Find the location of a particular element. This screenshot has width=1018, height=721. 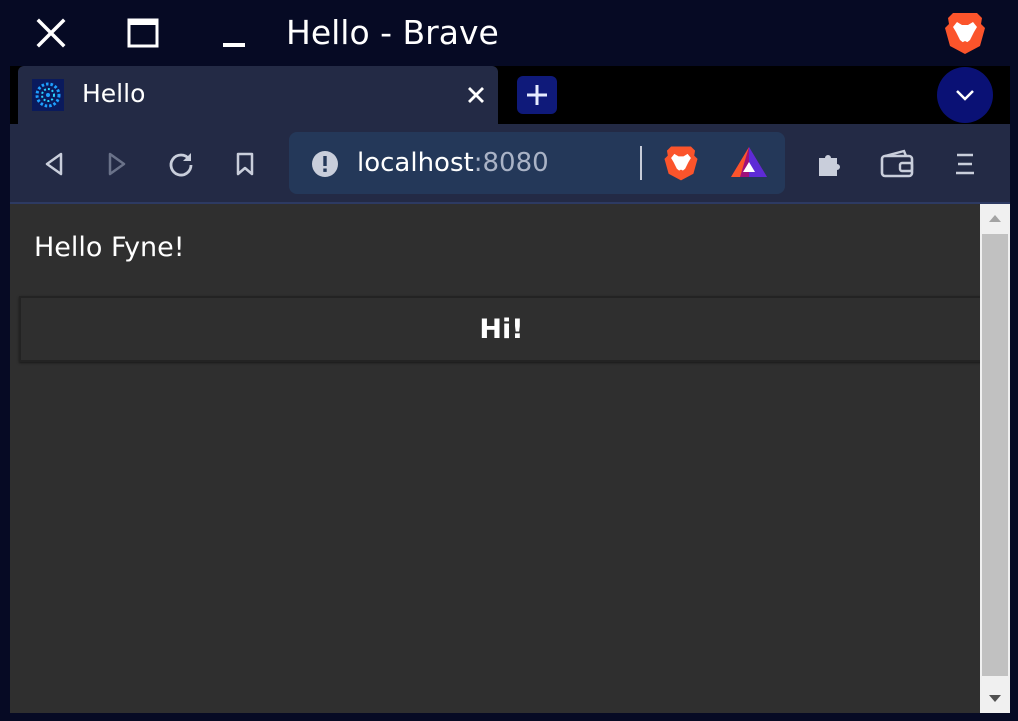

wallet-icon is located at coordinates (897, 163).